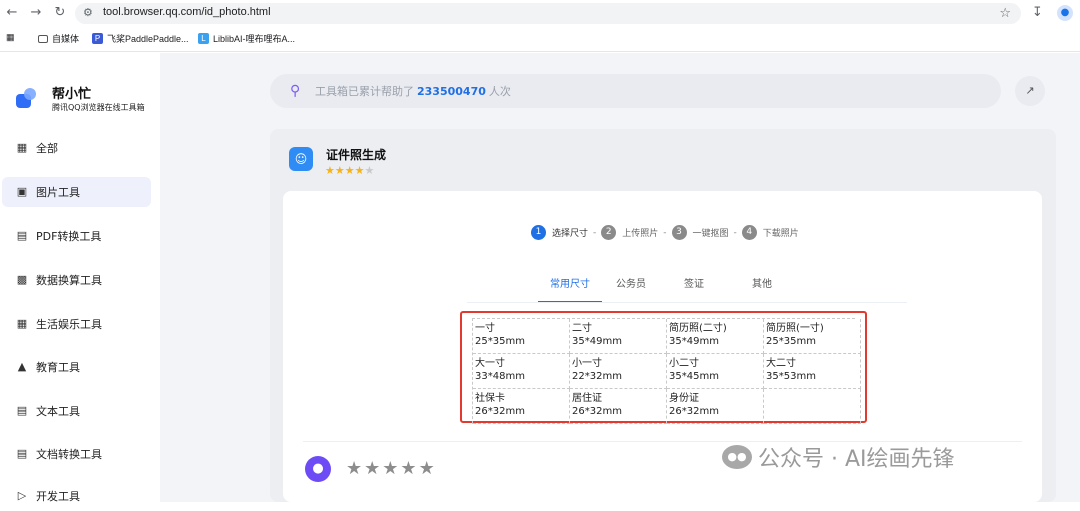  Describe the element at coordinates (22, 147) in the screenshot. I see `grid-icon: ▦` at that location.